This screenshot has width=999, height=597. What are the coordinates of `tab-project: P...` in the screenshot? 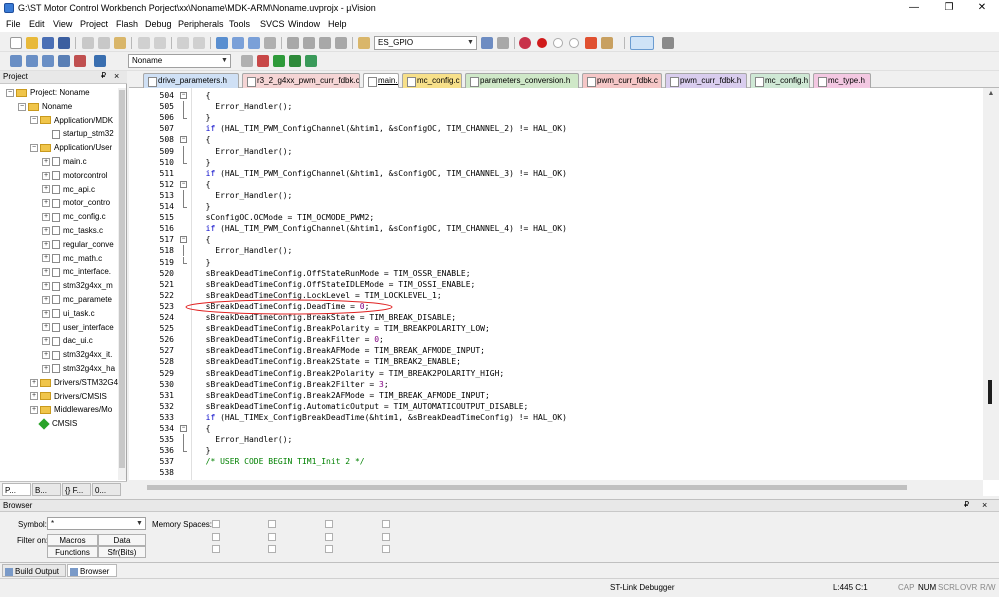 It's located at (16, 489).